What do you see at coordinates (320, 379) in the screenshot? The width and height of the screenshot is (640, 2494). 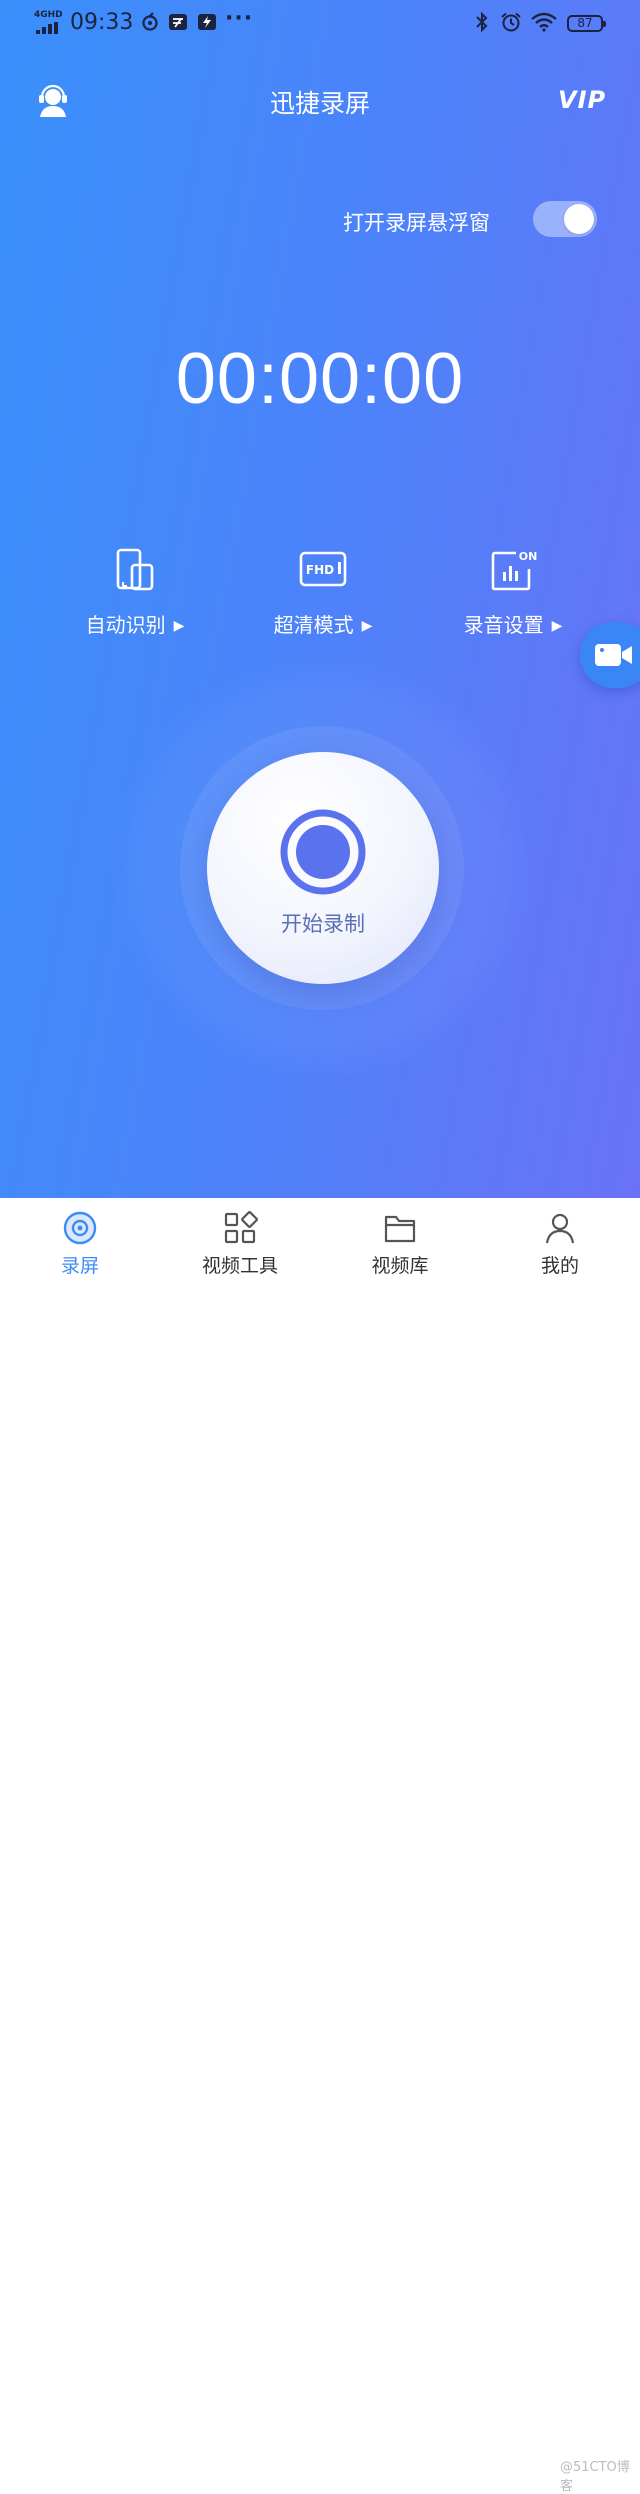 I see `recording-timer: 00:00:00` at bounding box center [320, 379].